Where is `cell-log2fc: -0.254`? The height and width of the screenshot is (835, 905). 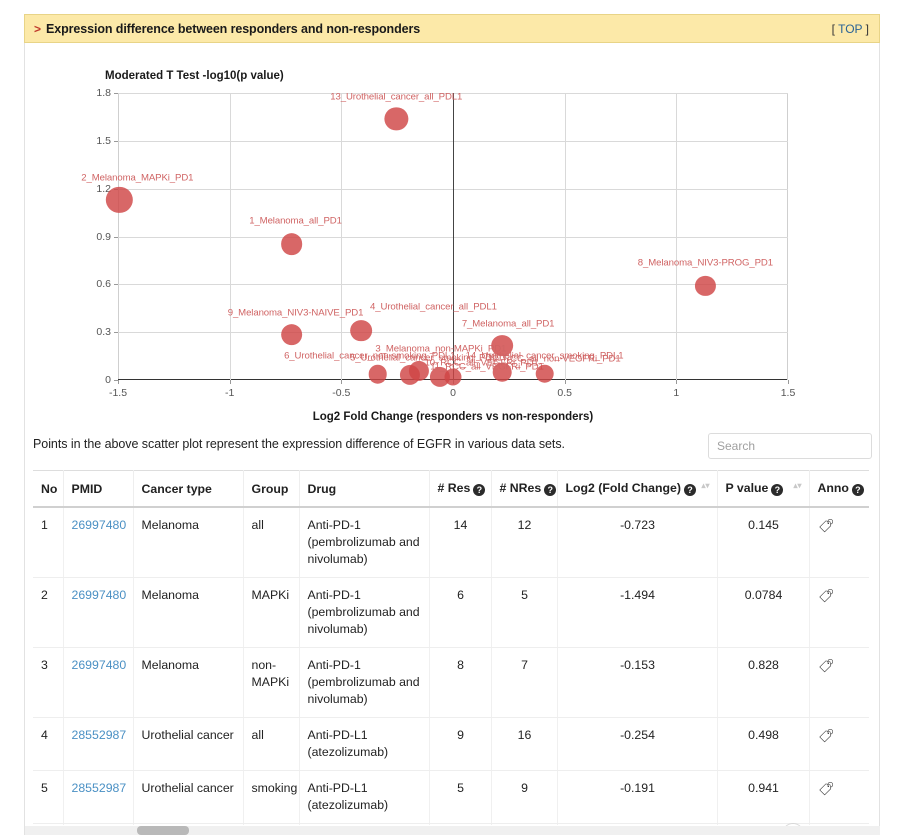 cell-log2fc: -0.254 is located at coordinates (637, 744).